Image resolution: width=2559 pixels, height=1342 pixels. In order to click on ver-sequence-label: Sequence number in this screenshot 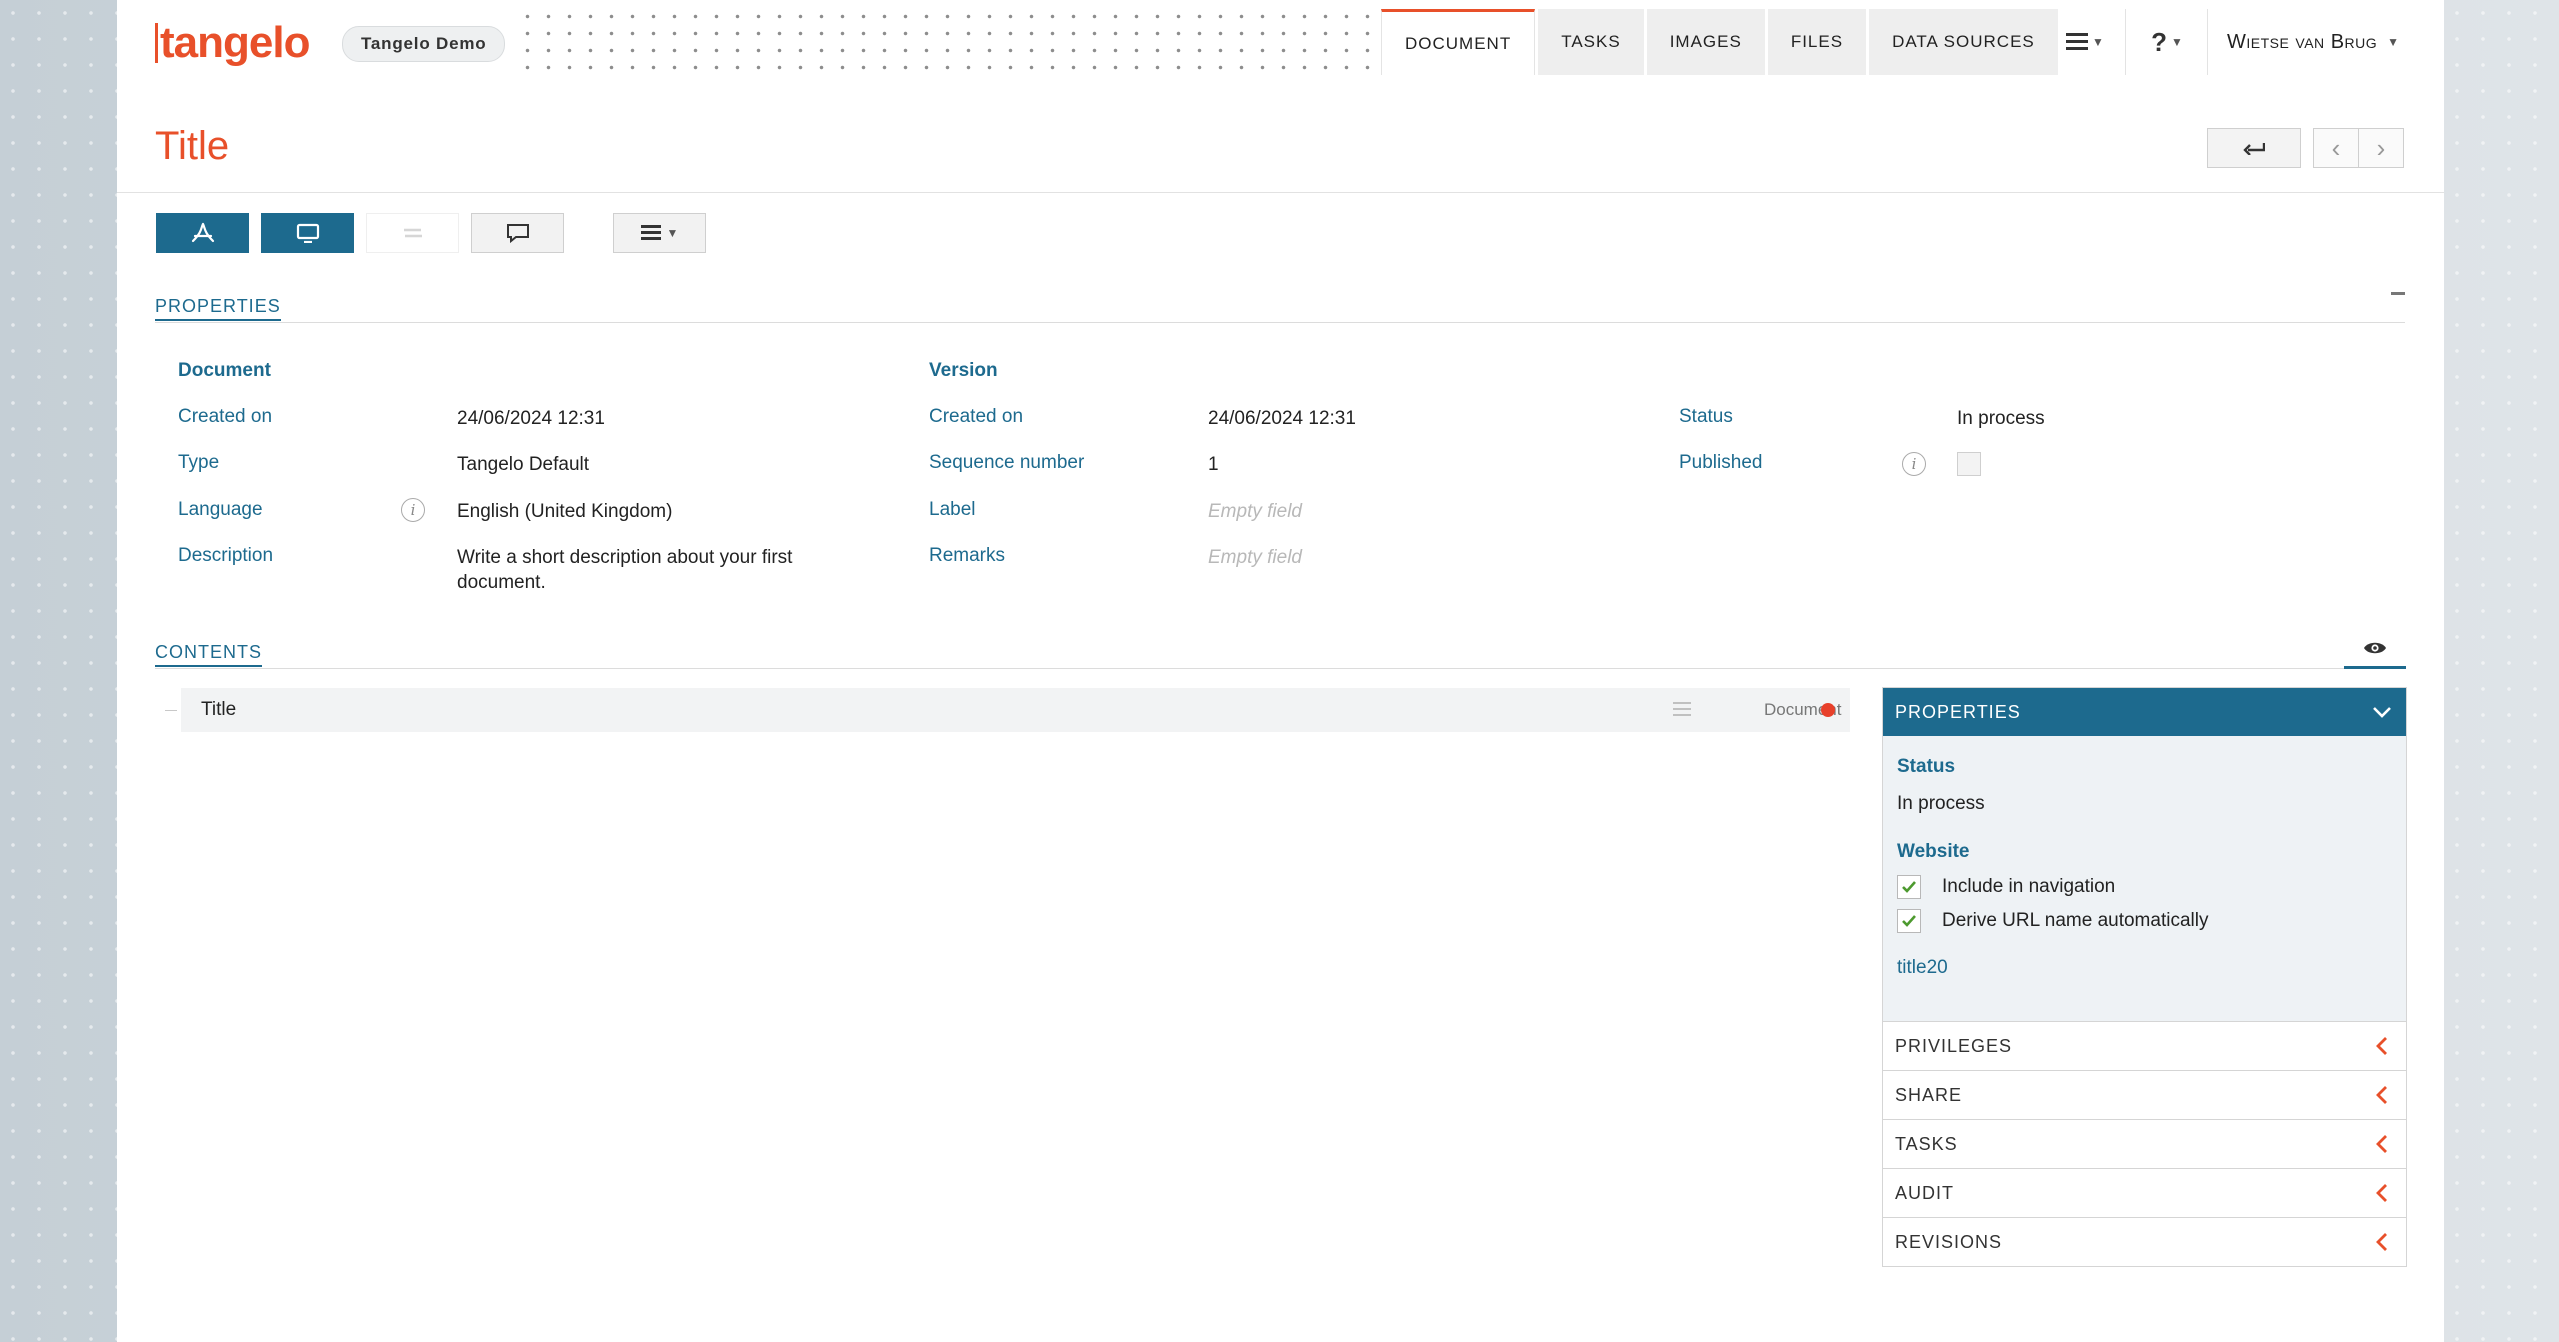, I will do `click(1007, 462)`.